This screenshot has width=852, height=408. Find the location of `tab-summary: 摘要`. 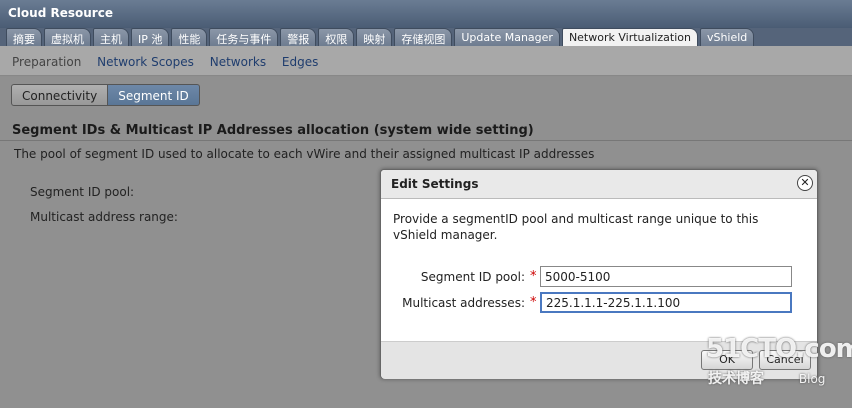

tab-summary: 摘要 is located at coordinates (24, 37).